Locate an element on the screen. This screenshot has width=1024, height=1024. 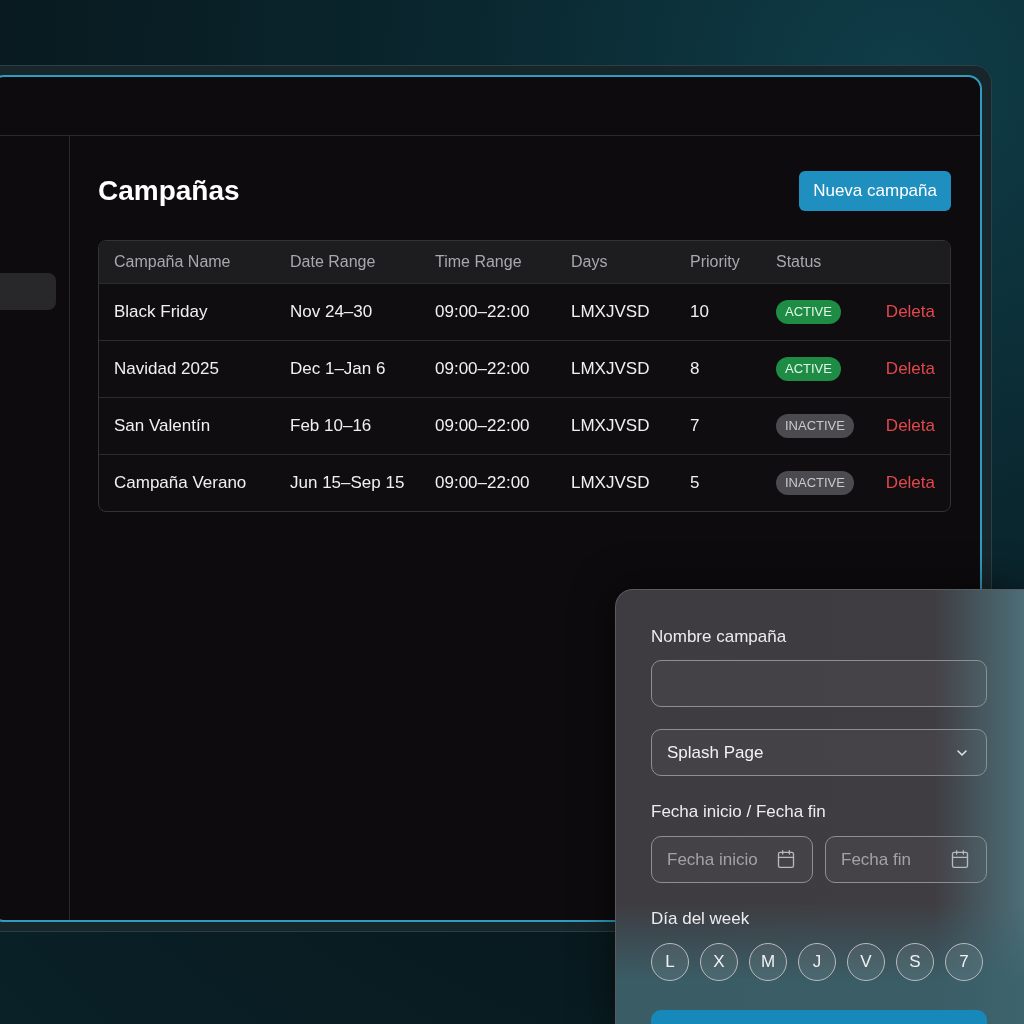
date-field: Fecha inicio is located at coordinates (732, 859).